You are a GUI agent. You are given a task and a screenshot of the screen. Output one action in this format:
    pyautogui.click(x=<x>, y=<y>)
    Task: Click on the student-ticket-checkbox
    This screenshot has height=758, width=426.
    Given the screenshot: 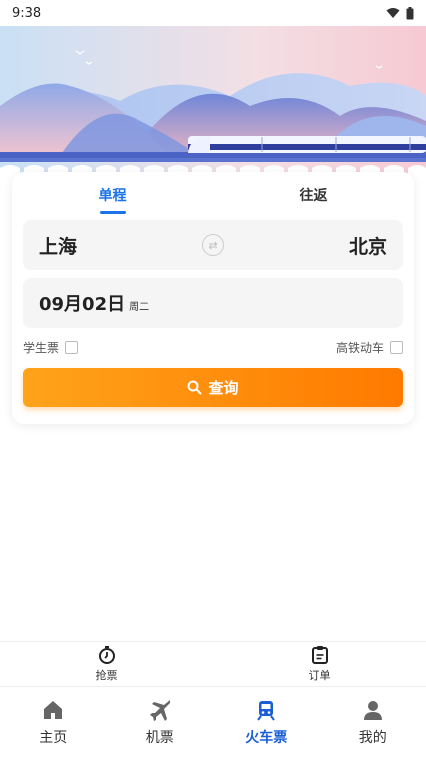 What is the action you would take?
    pyautogui.click(x=72, y=347)
    